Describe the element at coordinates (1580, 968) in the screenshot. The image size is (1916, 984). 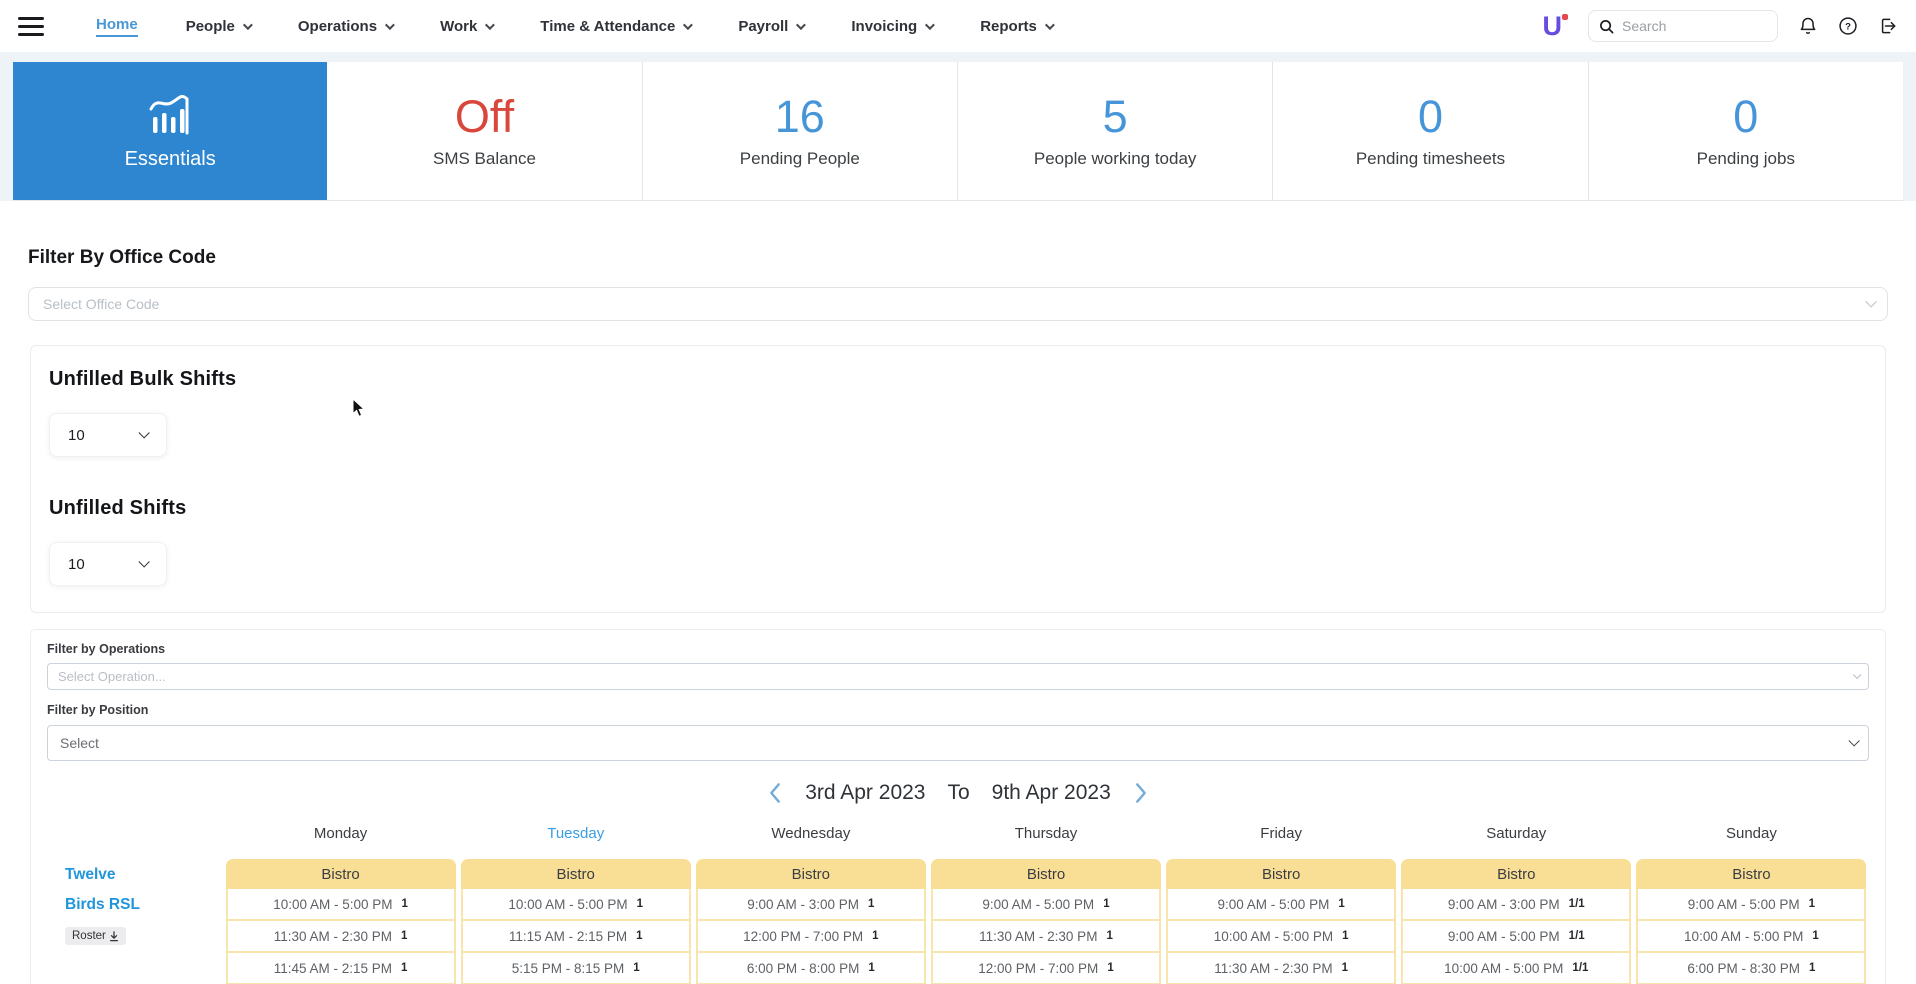
I see `shift-count: 1/1` at that location.